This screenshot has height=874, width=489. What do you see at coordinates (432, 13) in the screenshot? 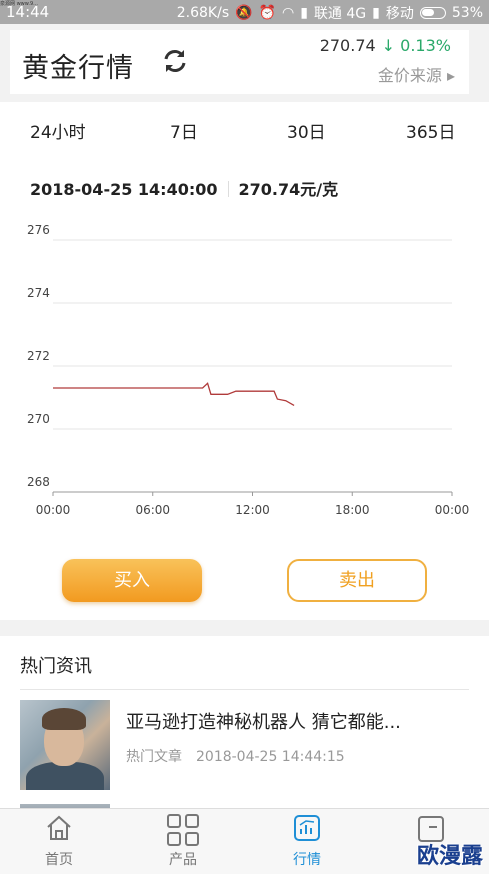
I see `battery-icon` at bounding box center [432, 13].